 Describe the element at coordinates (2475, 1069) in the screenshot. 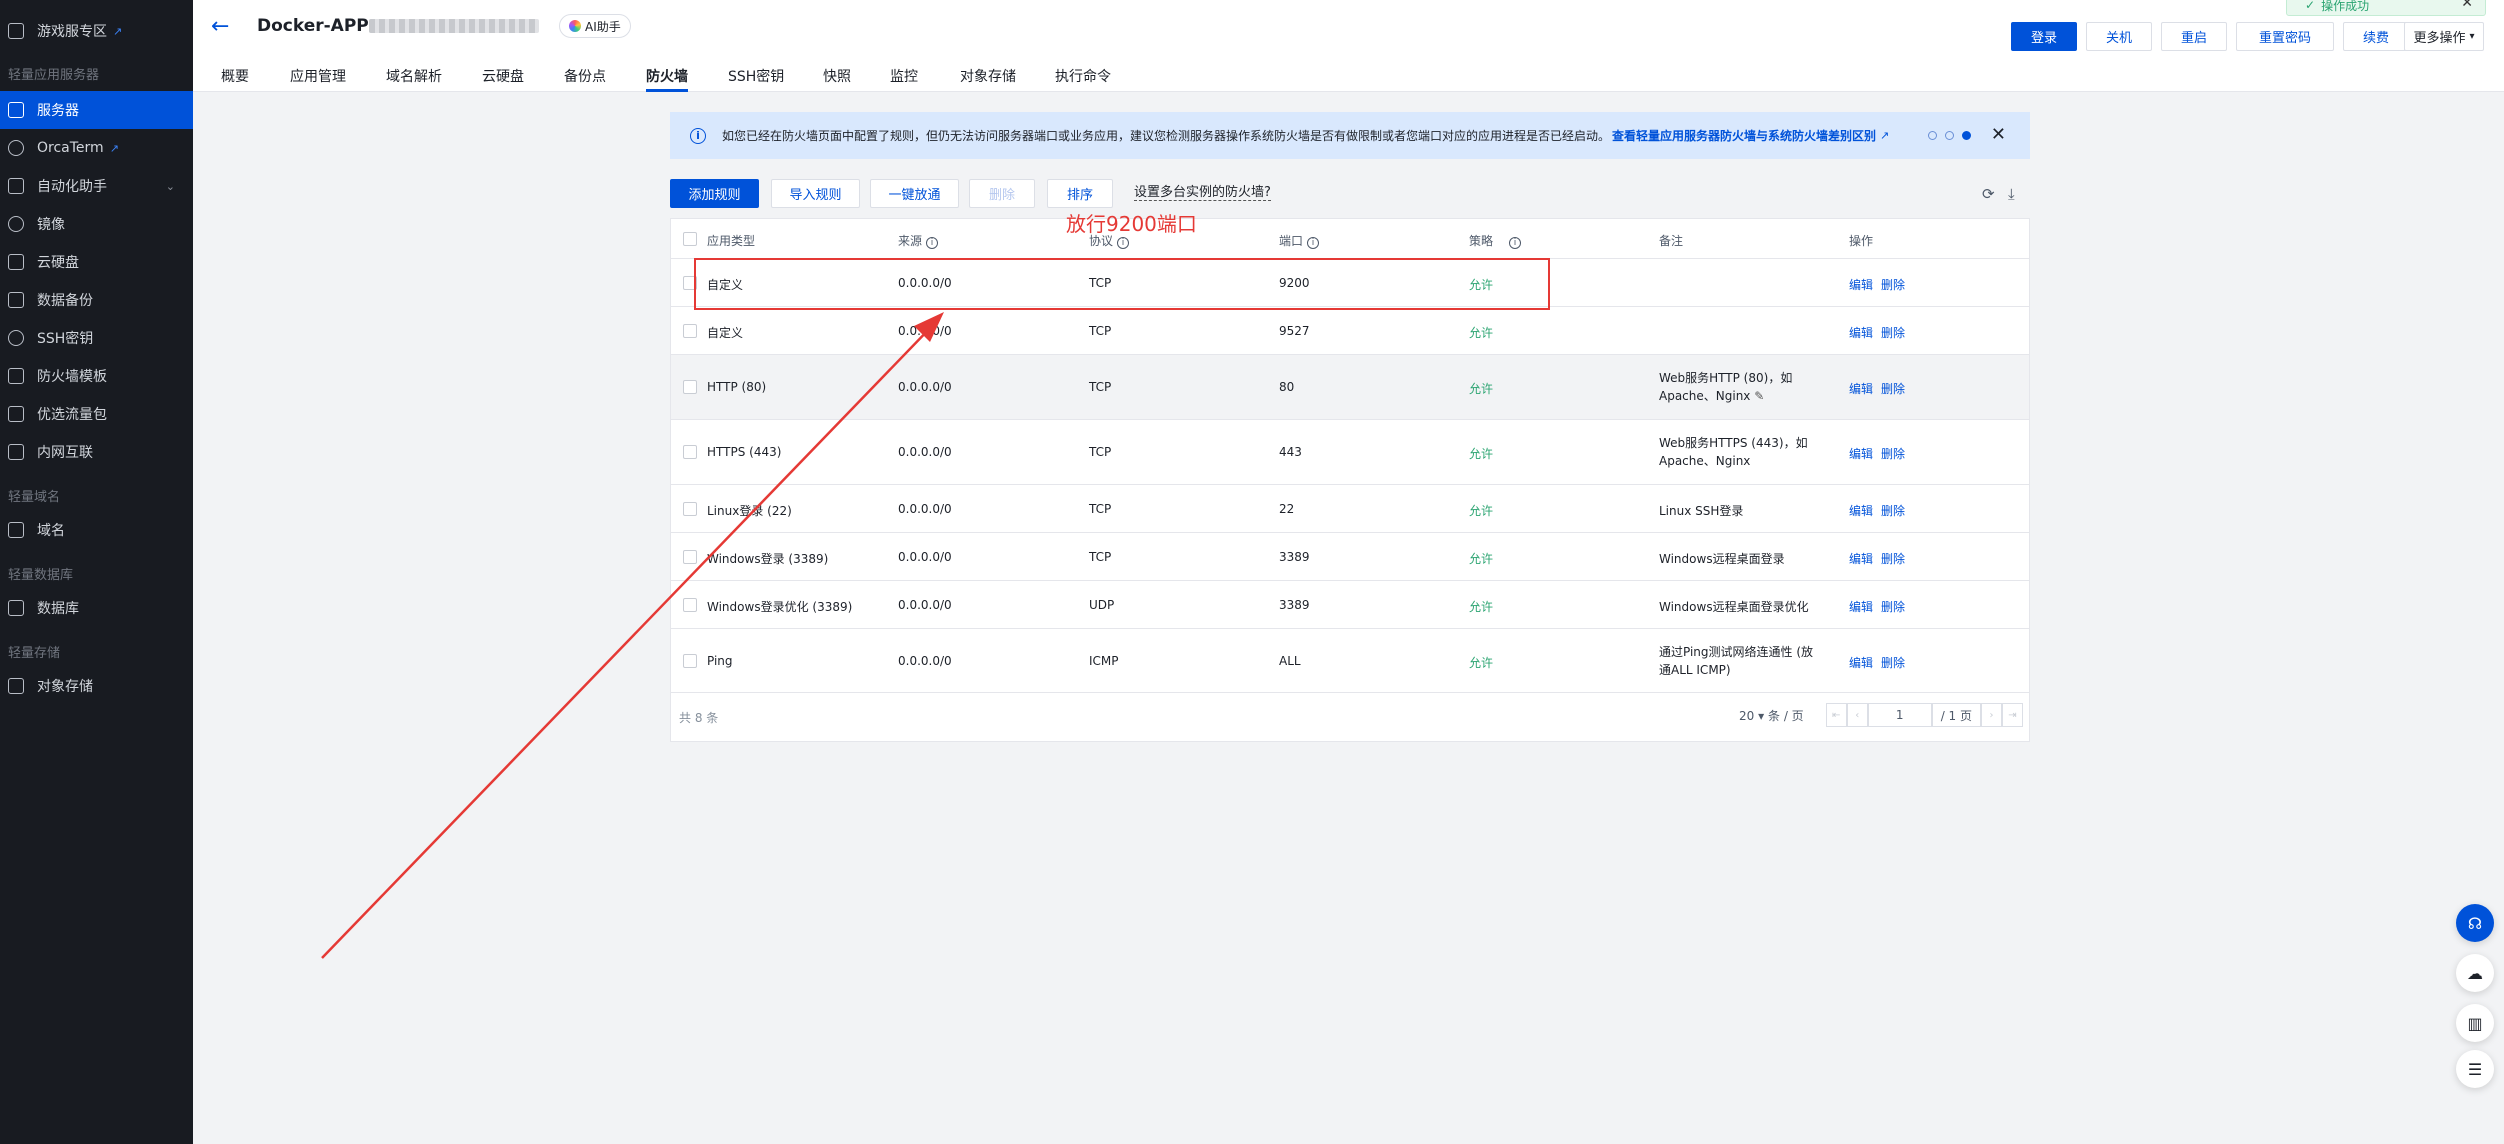

I see `settings-list-icon: ☰` at that location.